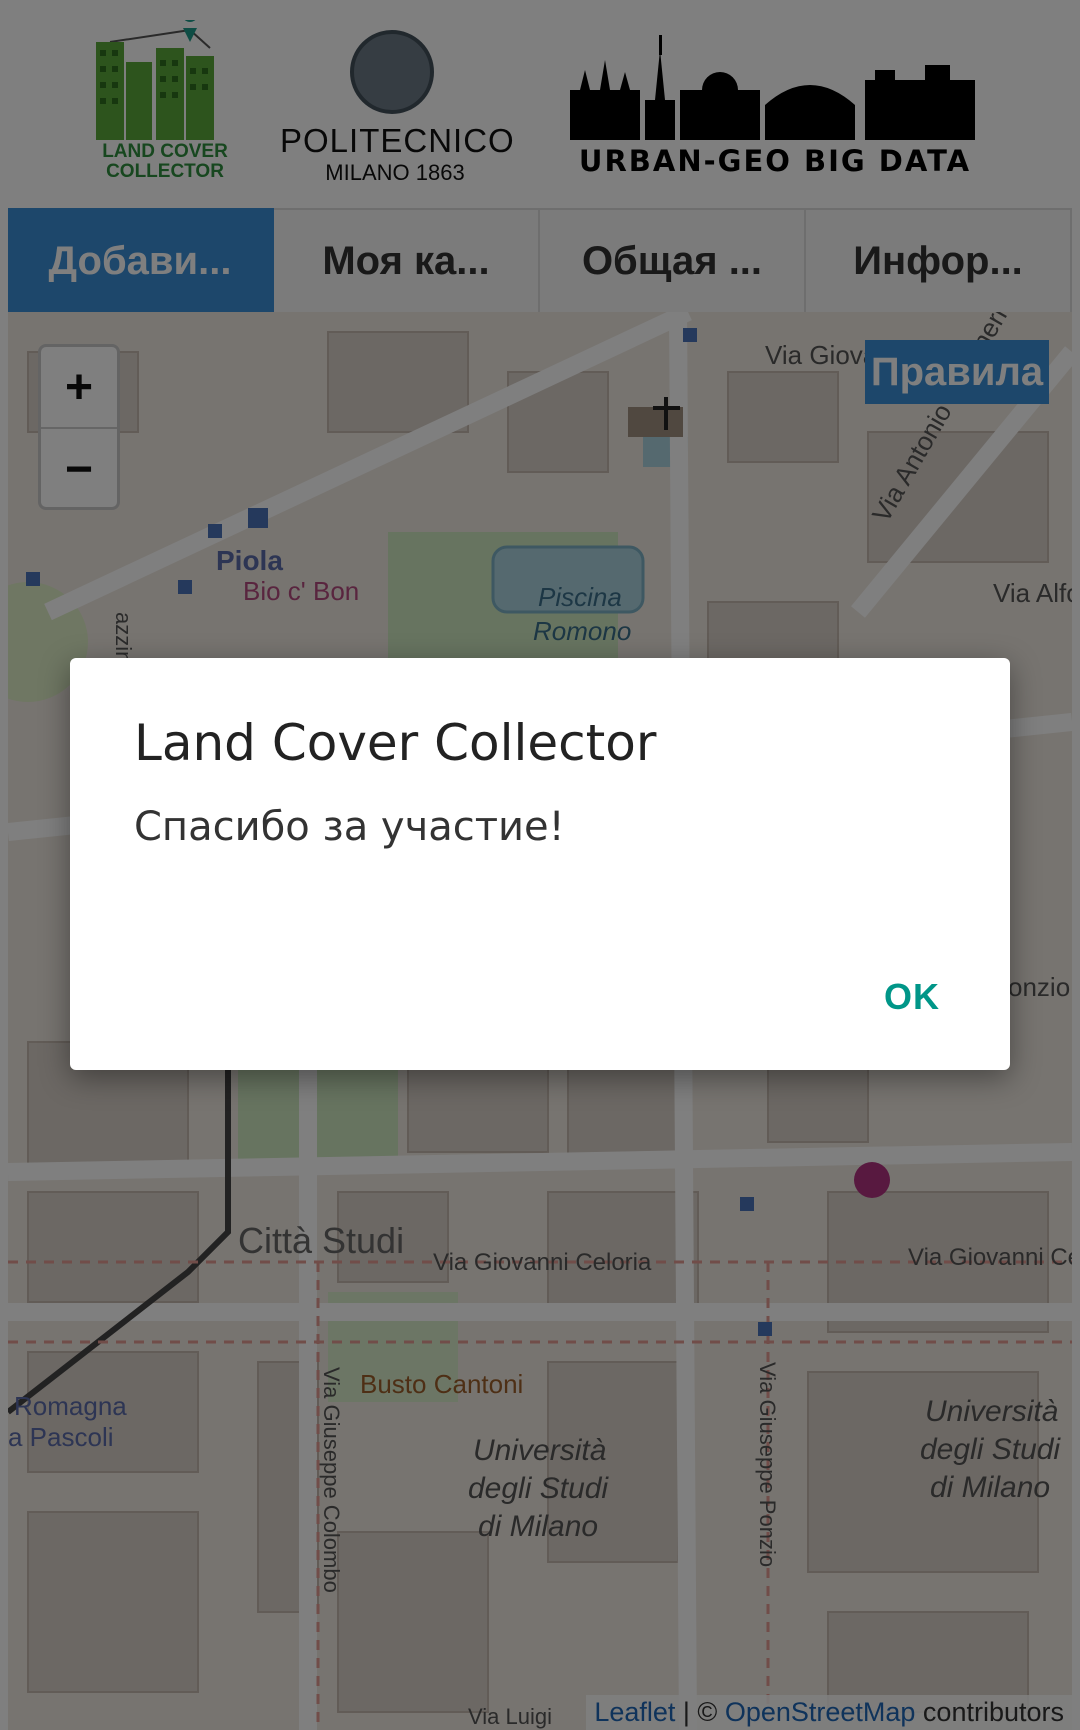 The height and width of the screenshot is (1730, 1080). Describe the element at coordinates (349, 827) in the screenshot. I see `dialog-message: Спасибо за участие!` at that location.